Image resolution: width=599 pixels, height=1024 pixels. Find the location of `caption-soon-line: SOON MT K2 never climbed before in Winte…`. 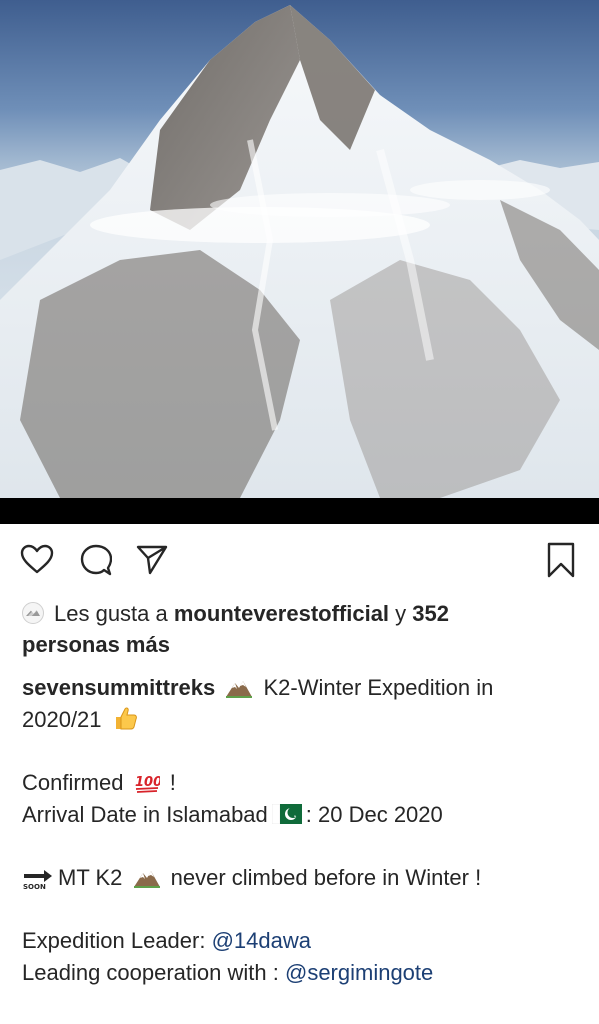

caption-soon-line: SOON MT K2 never climbed before in Winte… is located at coordinates (304, 878).